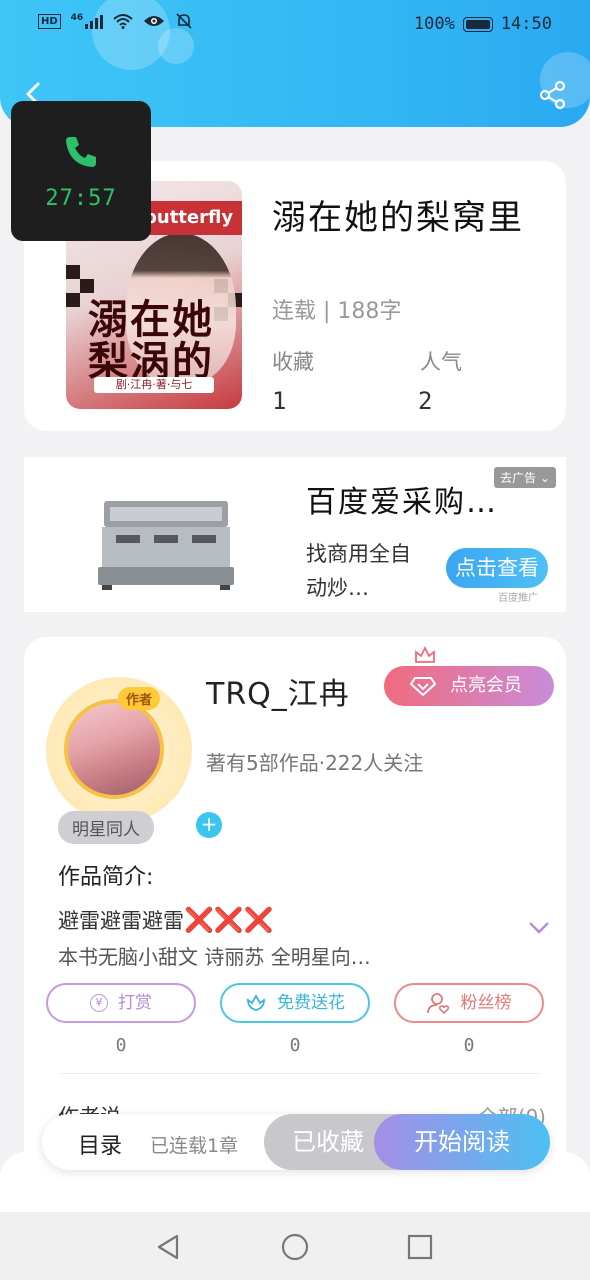  I want to click on ad-cta-button: 点击查看, so click(497, 568).